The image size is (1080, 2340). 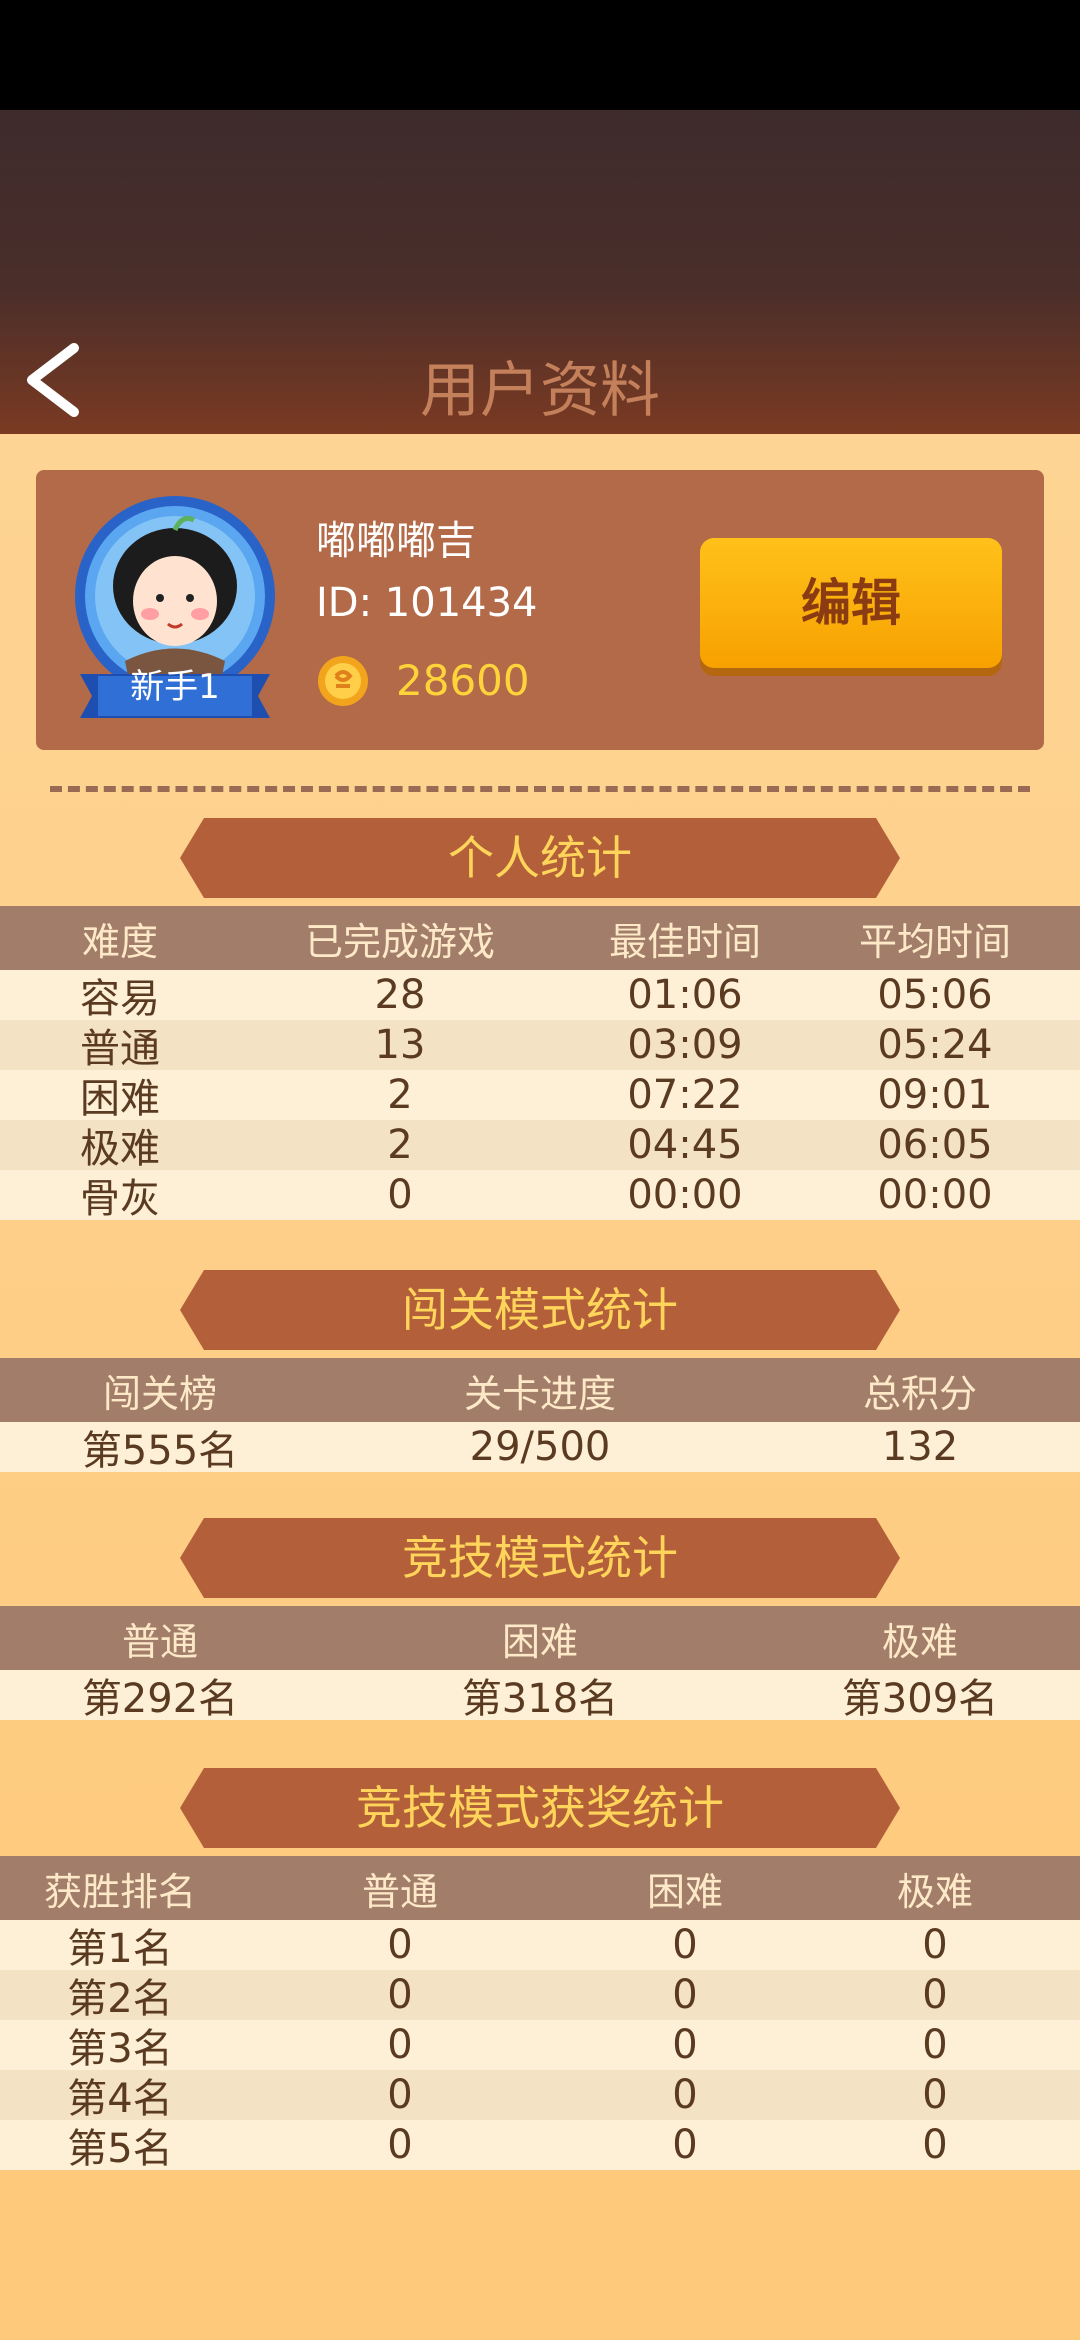 What do you see at coordinates (540, 938) in the screenshot?
I see `table-header: 难度 已完成游戏 最佳时间 平均时间` at bounding box center [540, 938].